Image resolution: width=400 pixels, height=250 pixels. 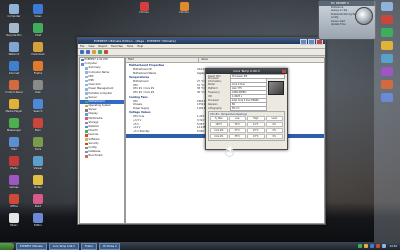 I want to click on desktop-icon: Download, so click(x=38, y=49).